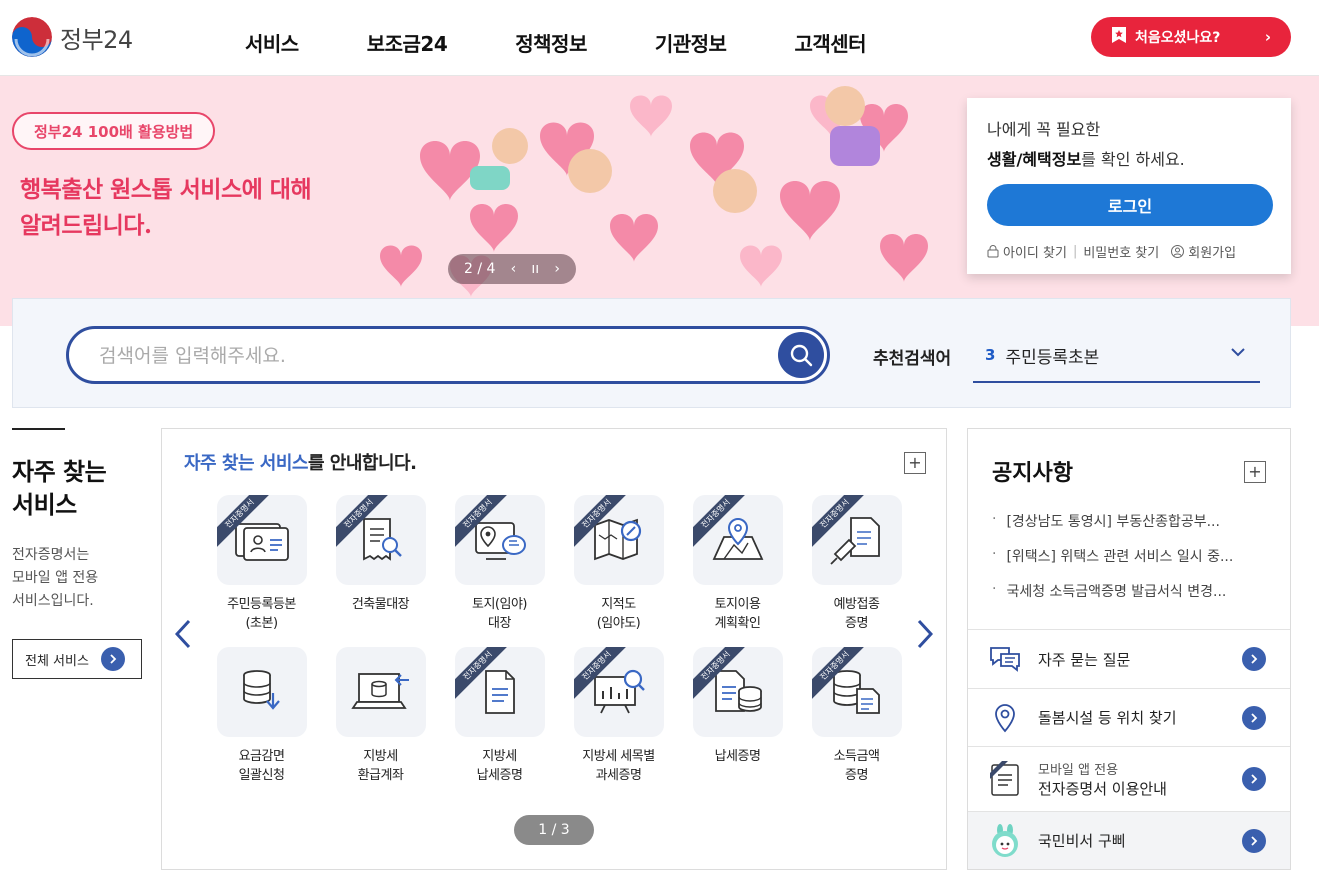 Image resolution: width=1319 pixels, height=876 pixels. I want to click on document-coins-icon: 전자증명서, so click(737, 692).